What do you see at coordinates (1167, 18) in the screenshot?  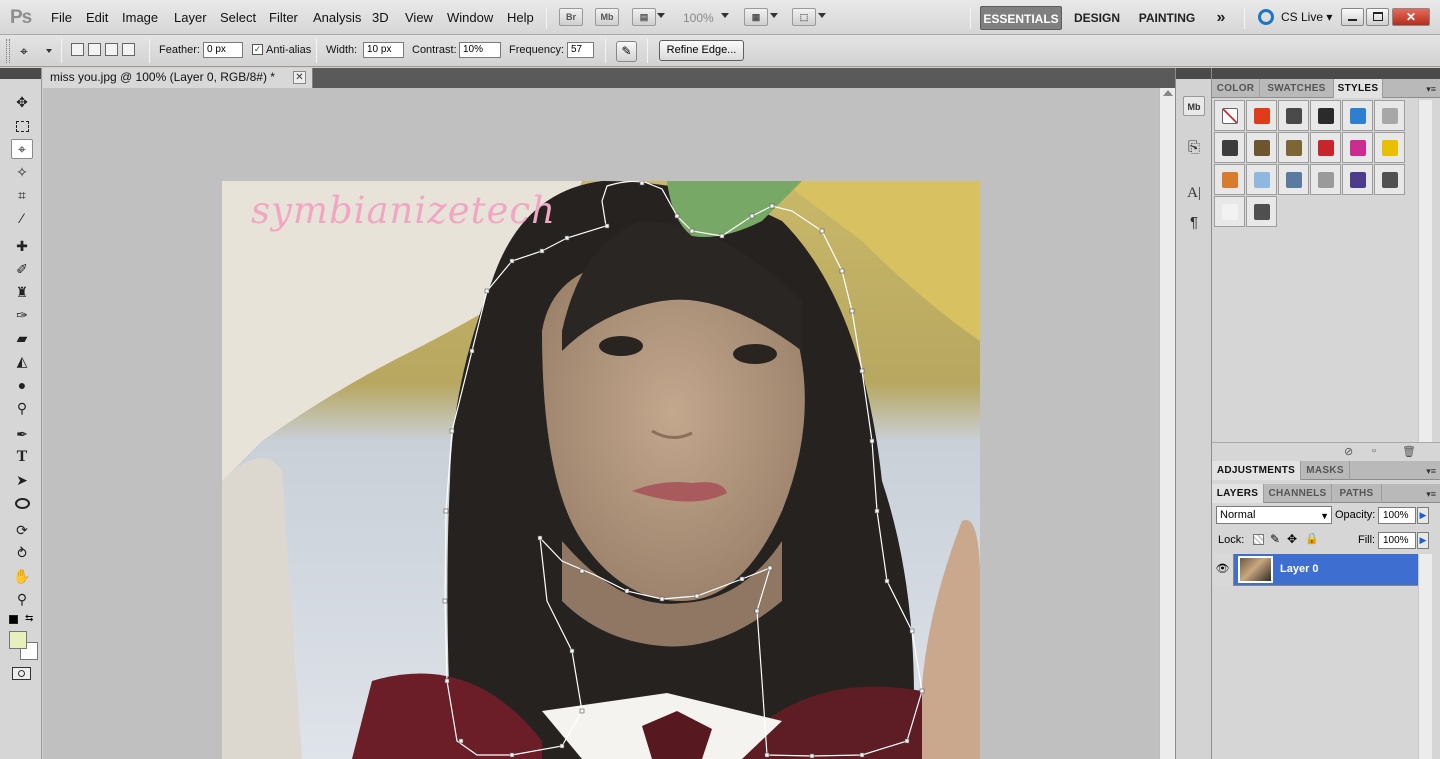 I see `workspace-painting: PAINTING` at bounding box center [1167, 18].